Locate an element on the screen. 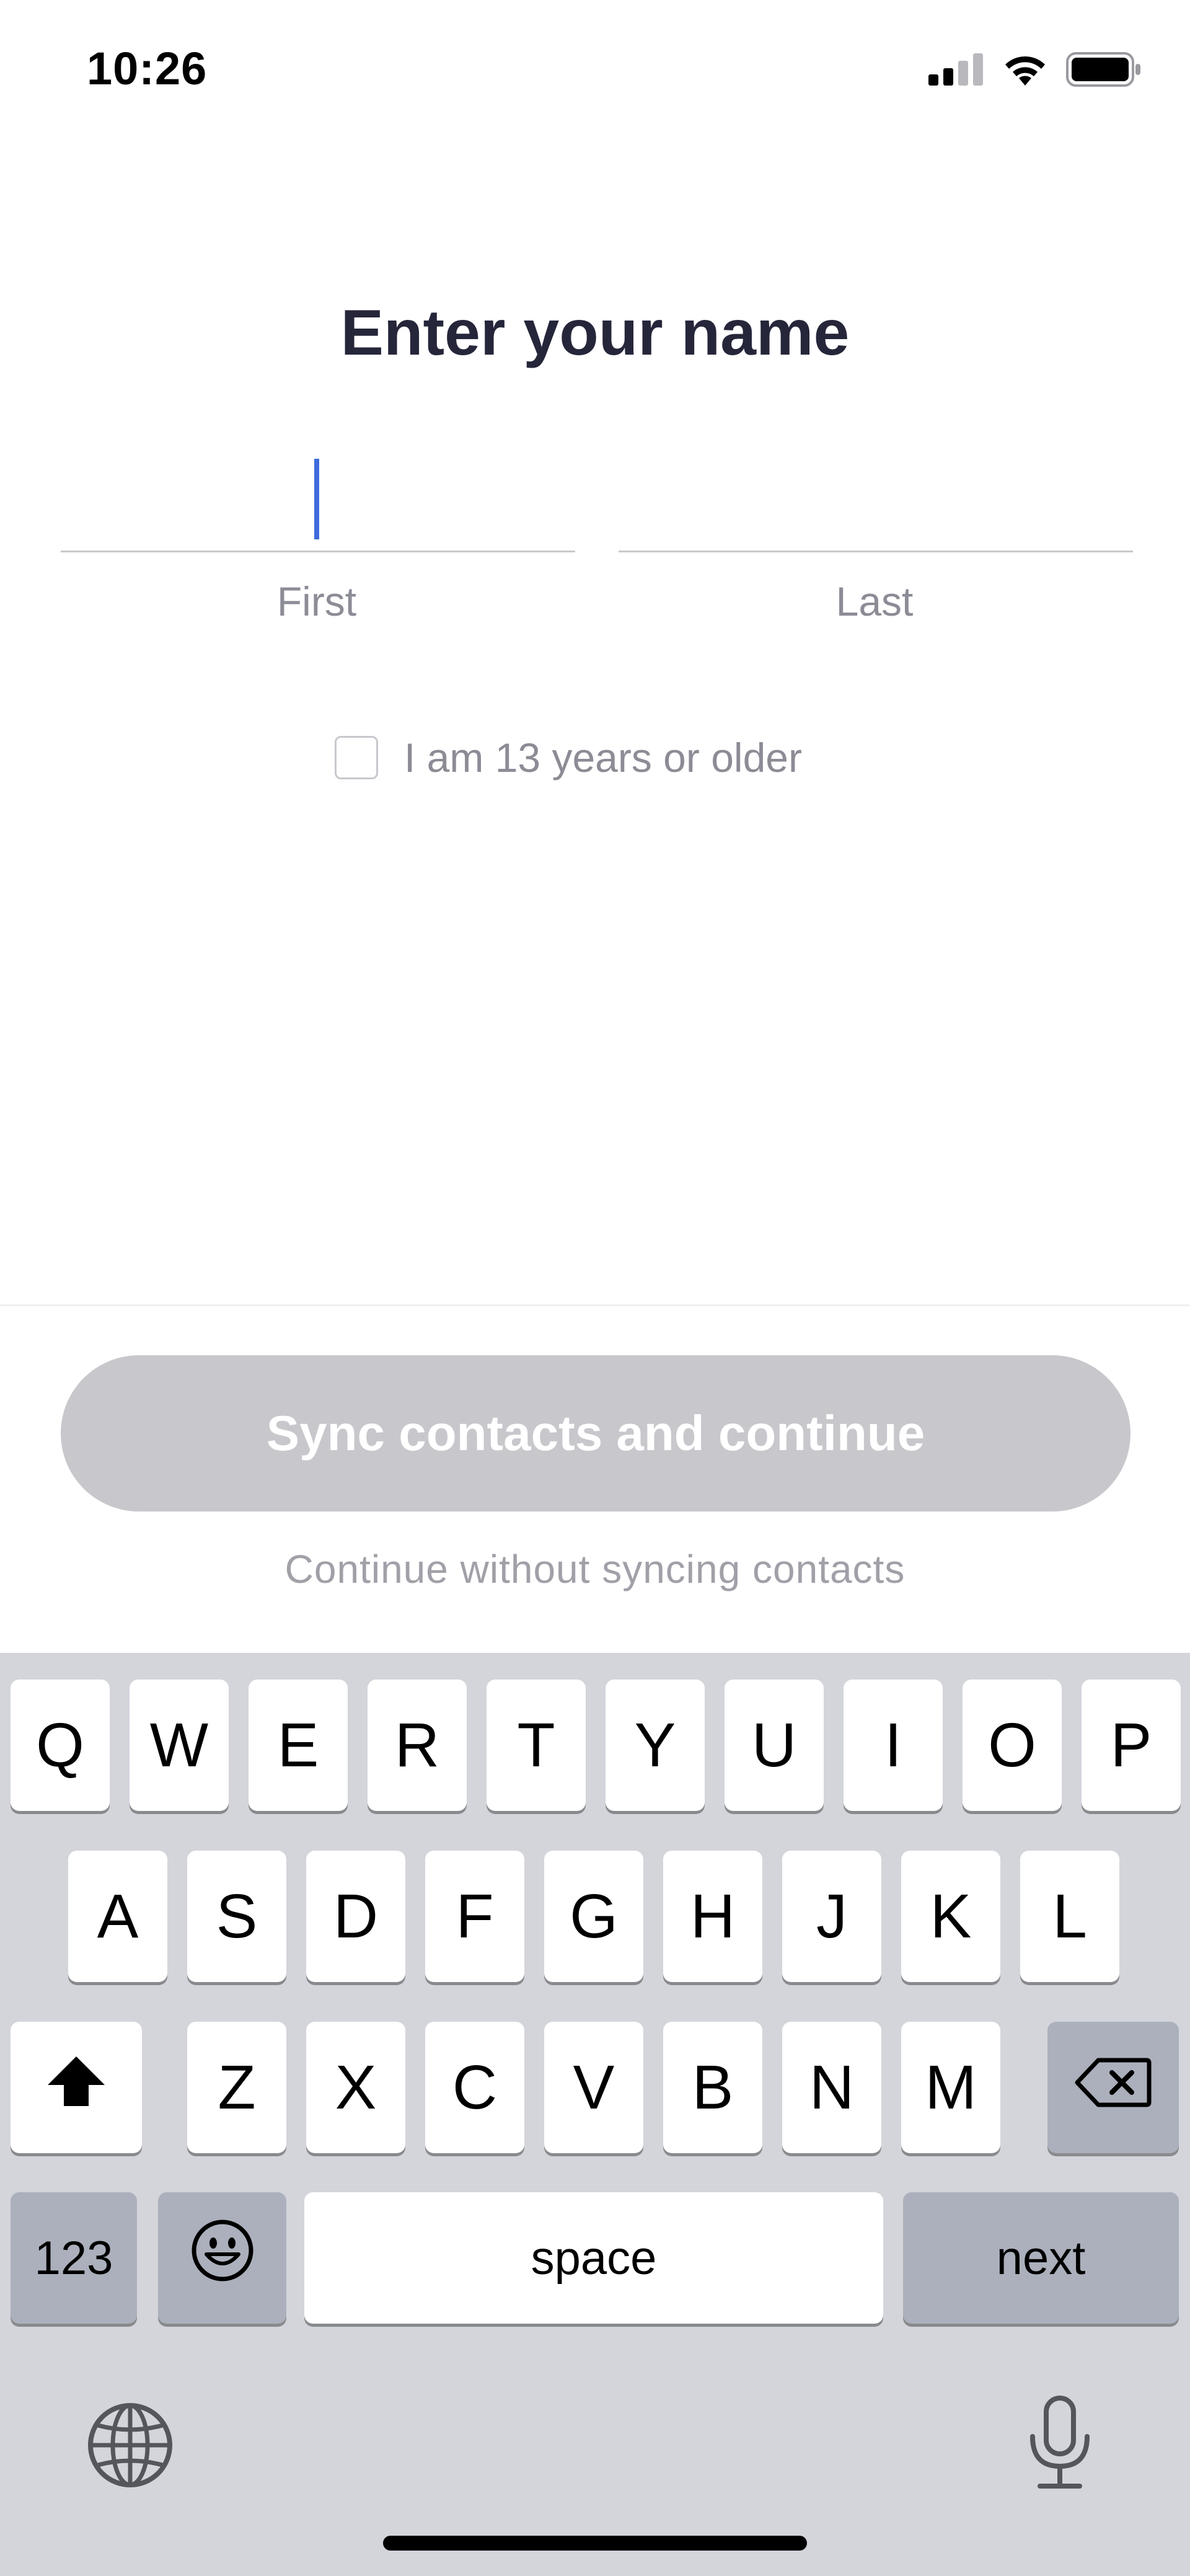 The width and height of the screenshot is (1190, 2576). backspace-icon is located at coordinates (1113, 2087).